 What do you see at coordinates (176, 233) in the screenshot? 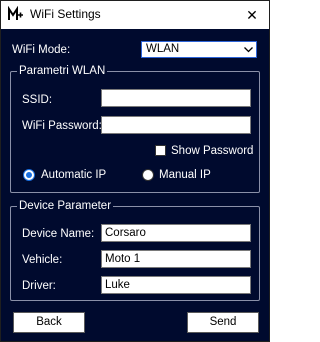
I see `device-name-input: Corsaro` at bounding box center [176, 233].